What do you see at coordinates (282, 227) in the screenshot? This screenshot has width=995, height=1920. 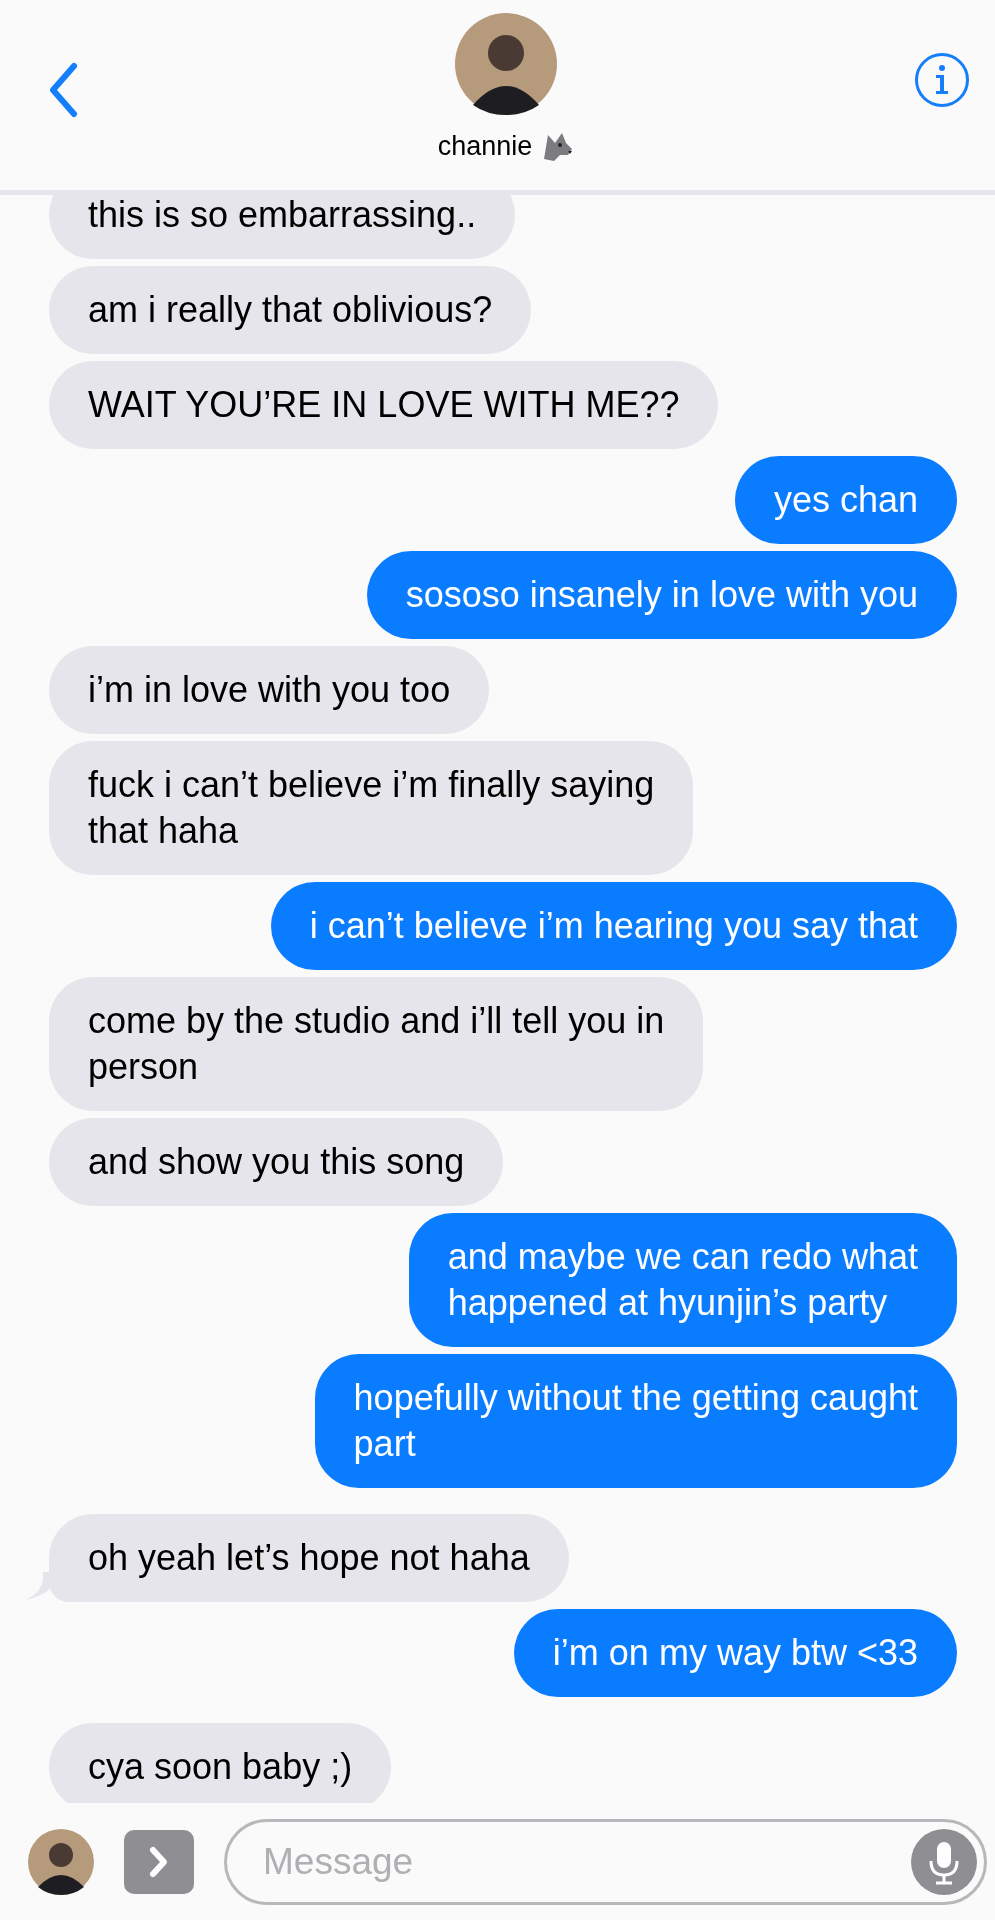 I see `message-bubble: this is so embarrassing..` at bounding box center [282, 227].